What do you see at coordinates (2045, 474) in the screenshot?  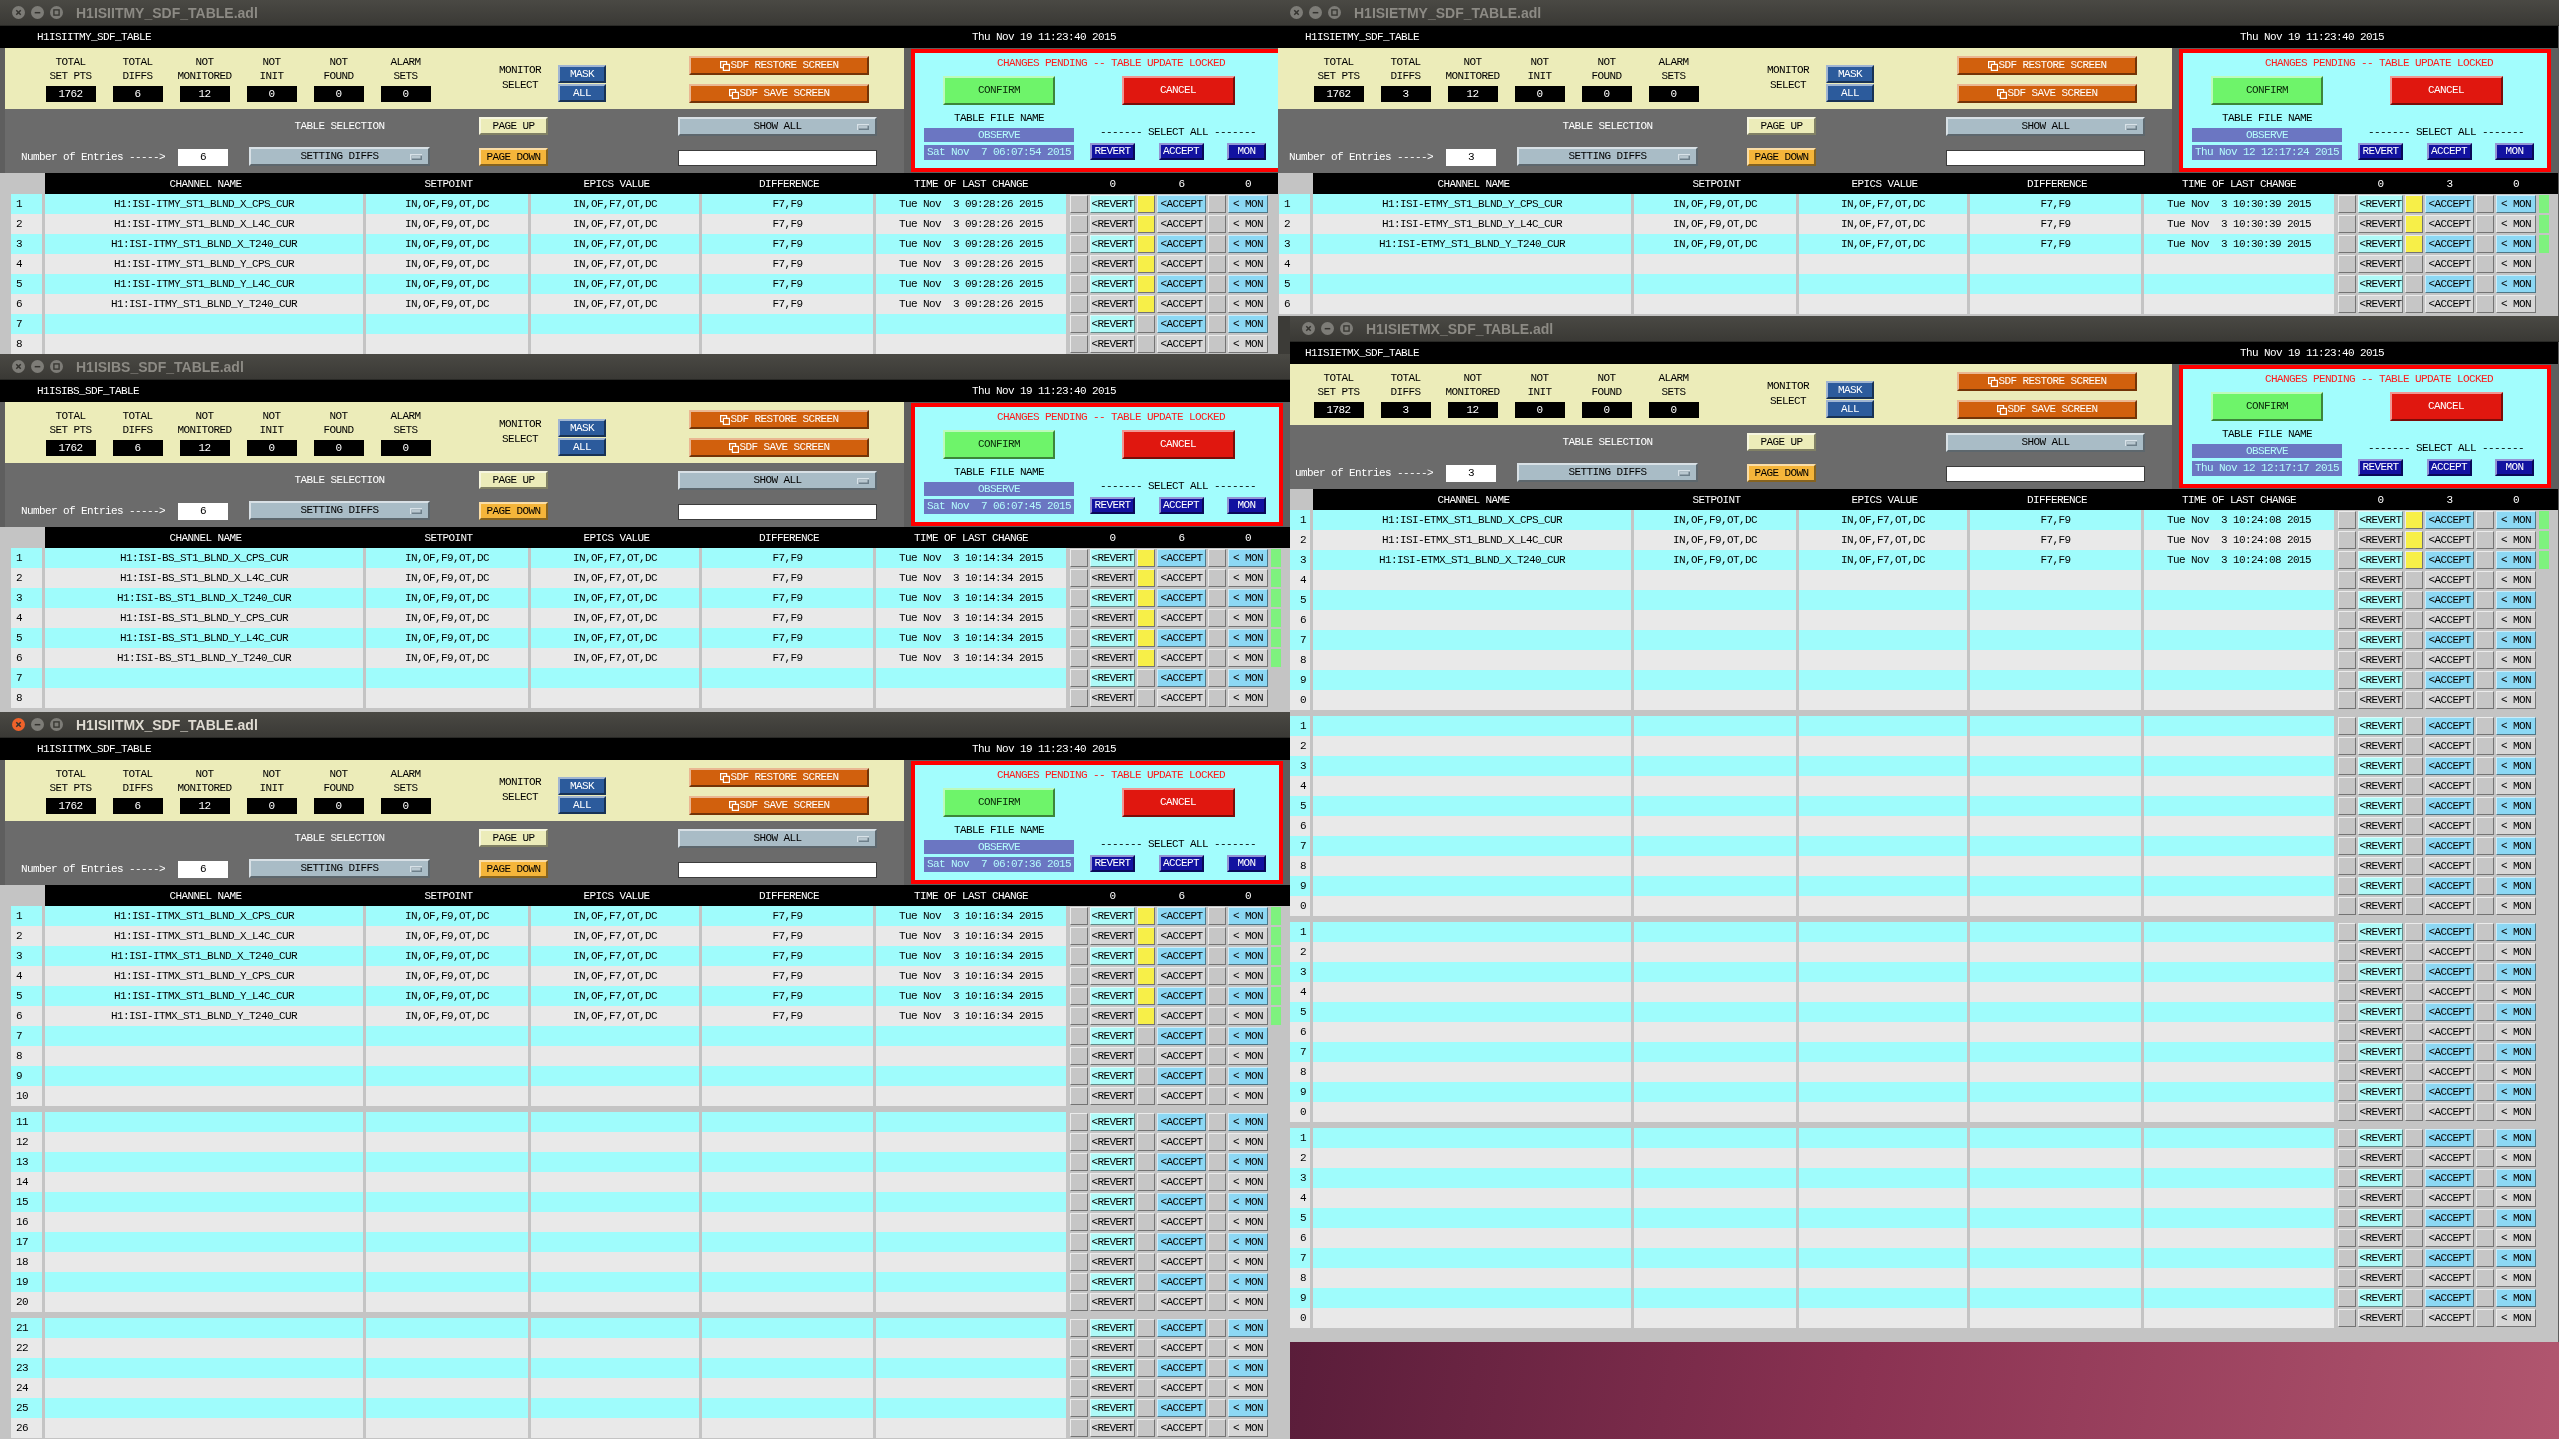 I see `filter-field` at bounding box center [2045, 474].